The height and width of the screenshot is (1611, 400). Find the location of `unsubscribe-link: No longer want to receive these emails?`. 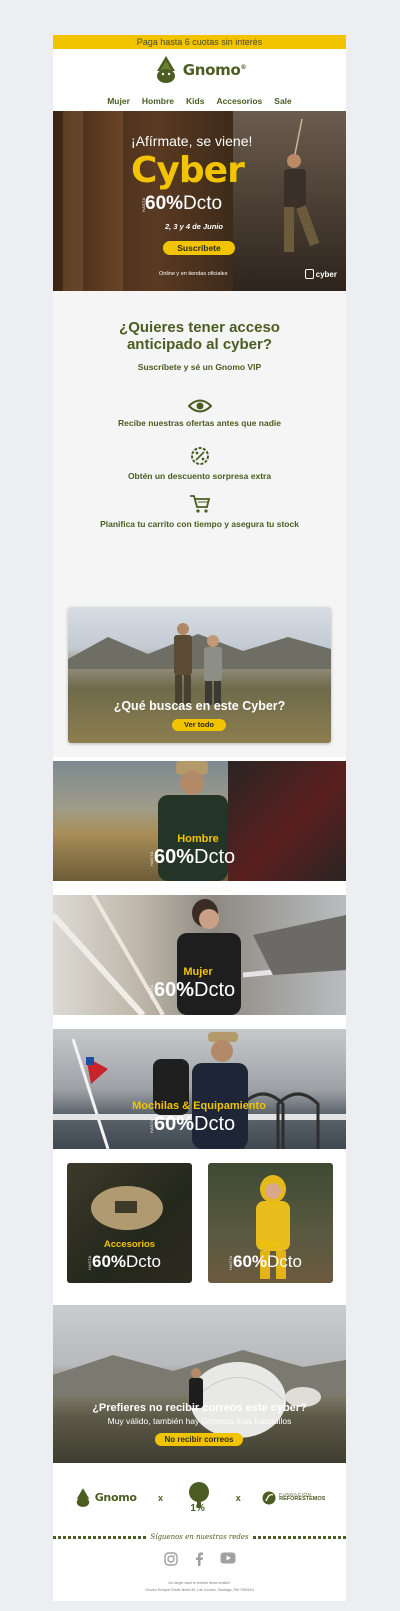

unsubscribe-link: No longer want to receive these emails? is located at coordinates (199, 1583).